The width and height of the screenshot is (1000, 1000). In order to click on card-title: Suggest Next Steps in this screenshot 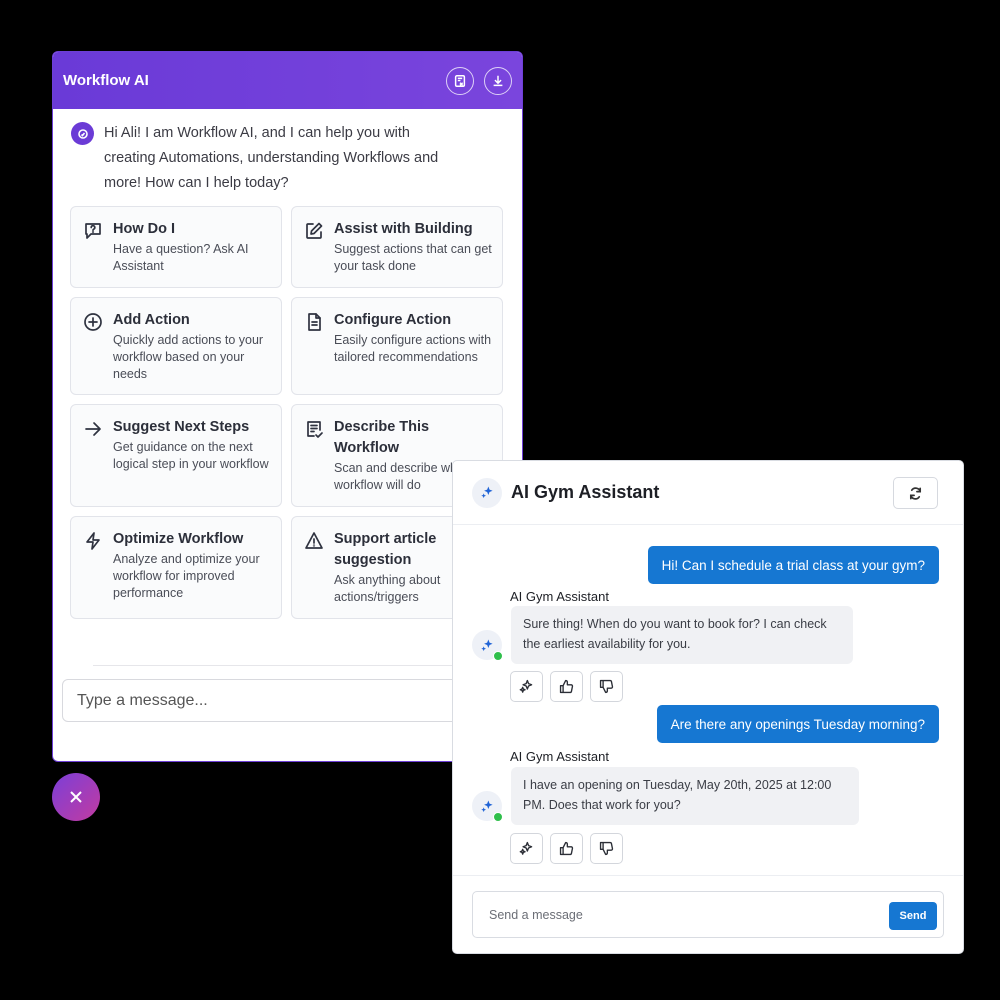, I will do `click(181, 427)`.